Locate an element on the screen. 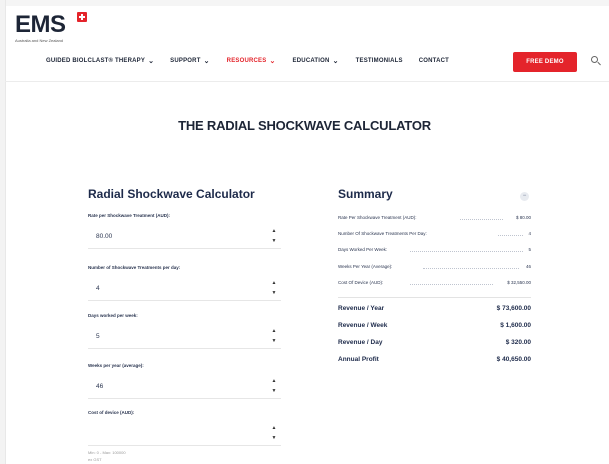 This screenshot has height=464, width=609. weeks-input: 46 ▲ ▼ is located at coordinates (184, 386).